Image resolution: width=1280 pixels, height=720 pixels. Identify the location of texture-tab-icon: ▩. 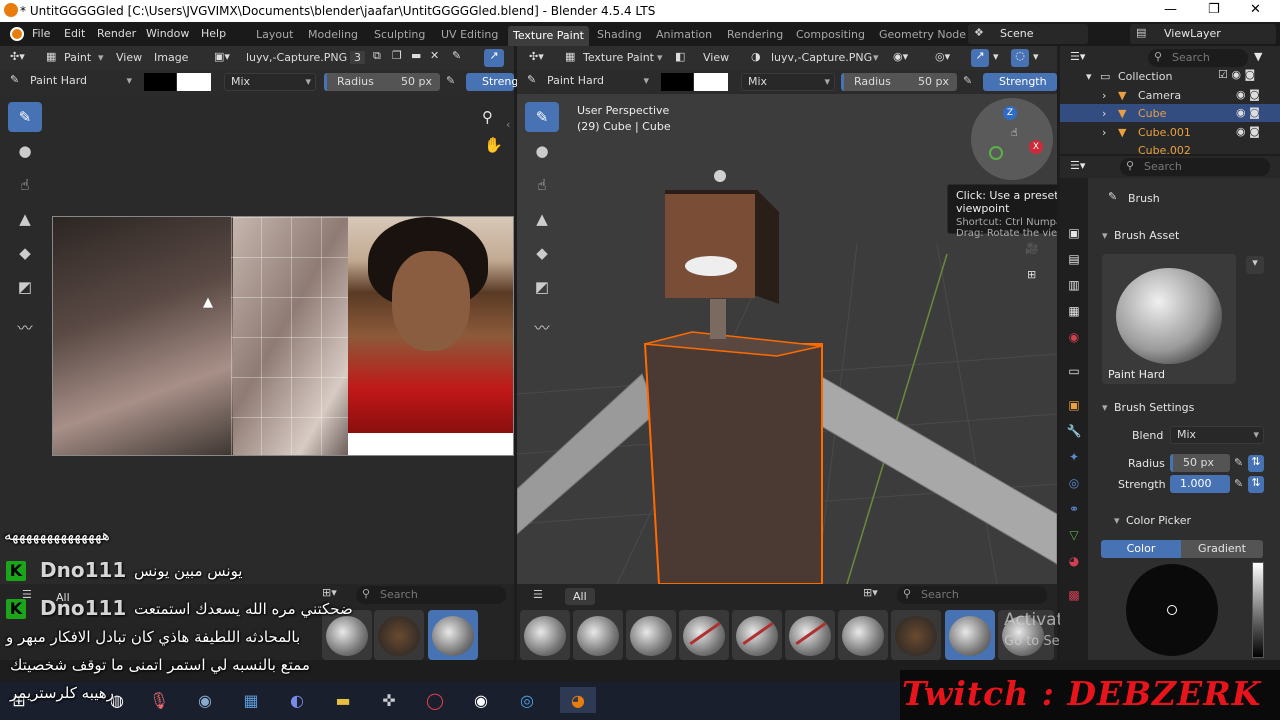
(1074, 597).